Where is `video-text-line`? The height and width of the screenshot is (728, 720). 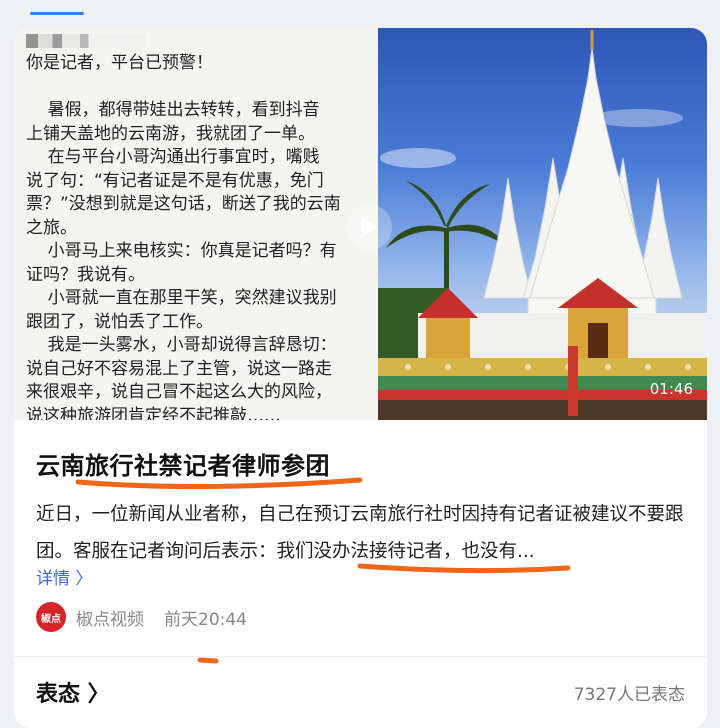
video-text-line is located at coordinates (201, 88).